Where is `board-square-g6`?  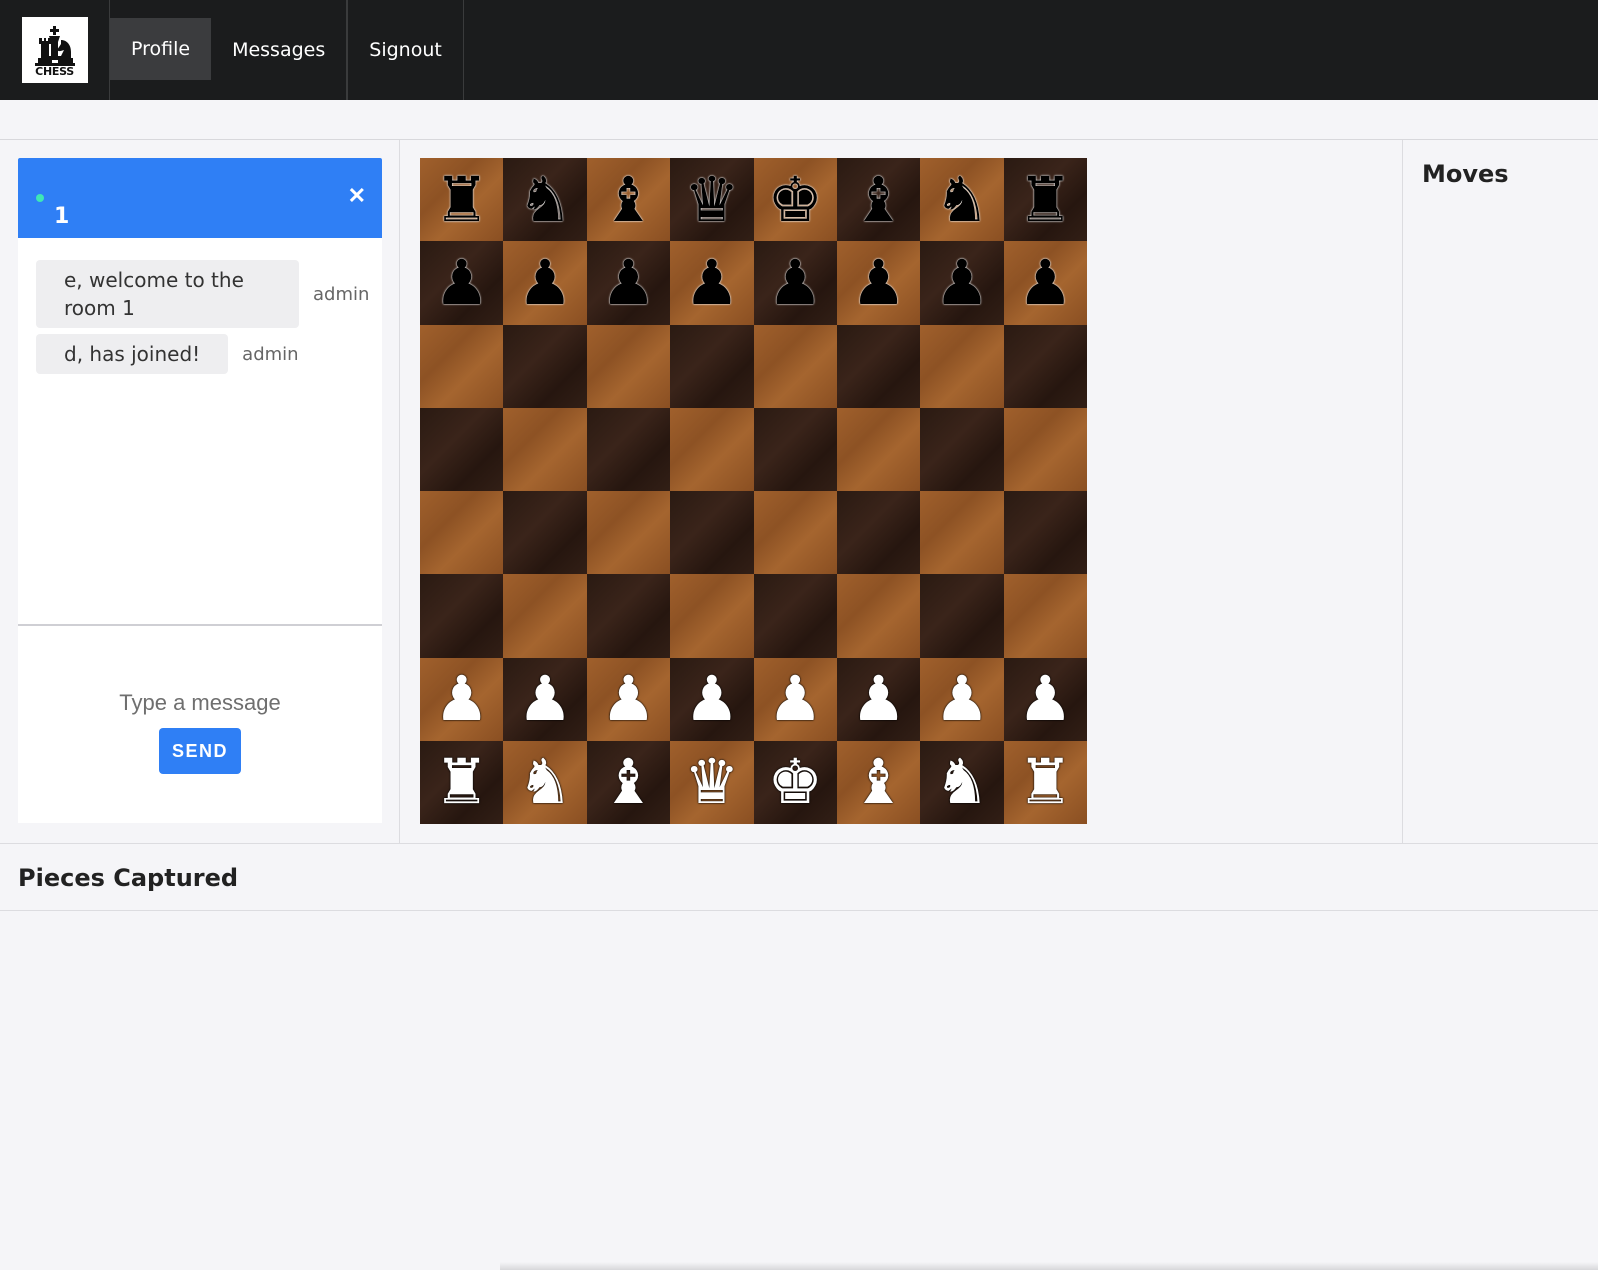 board-square-g6 is located at coordinates (962, 366).